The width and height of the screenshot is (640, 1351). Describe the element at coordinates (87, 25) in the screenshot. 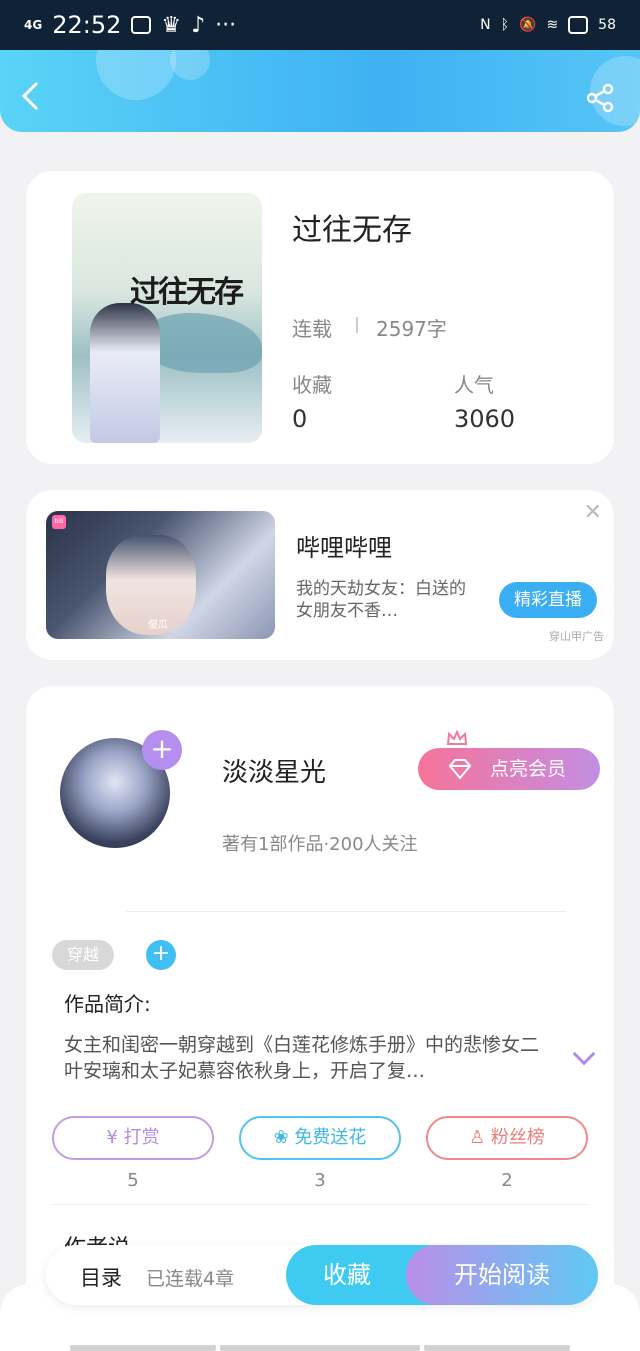

I see `clock: 22:52` at that location.